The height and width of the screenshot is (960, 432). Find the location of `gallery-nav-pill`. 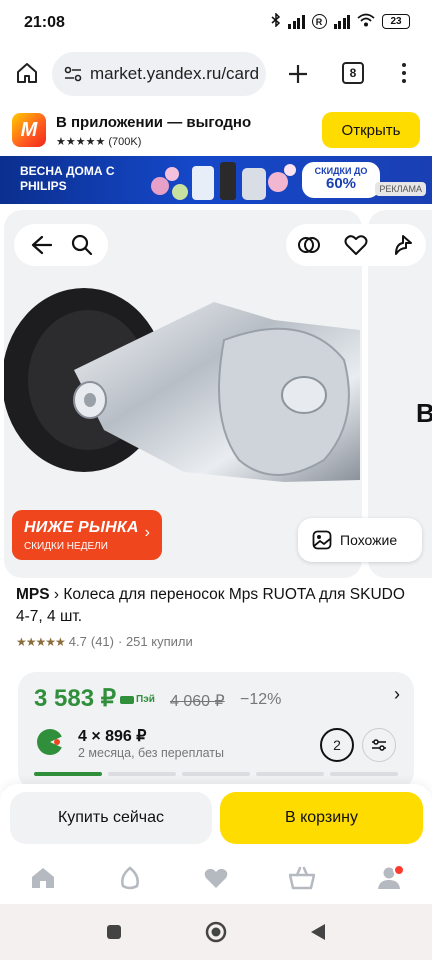

gallery-nav-pill is located at coordinates (61, 245).